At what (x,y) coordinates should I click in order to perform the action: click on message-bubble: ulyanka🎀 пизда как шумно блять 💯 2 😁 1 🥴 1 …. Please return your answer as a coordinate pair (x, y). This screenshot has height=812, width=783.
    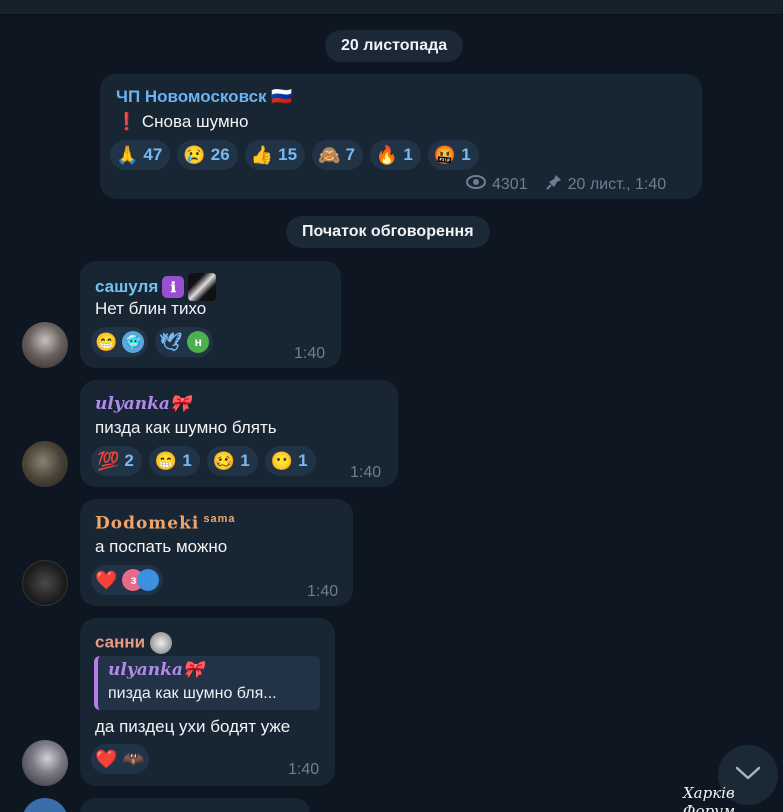
    Looking at the image, I should click on (239, 433).